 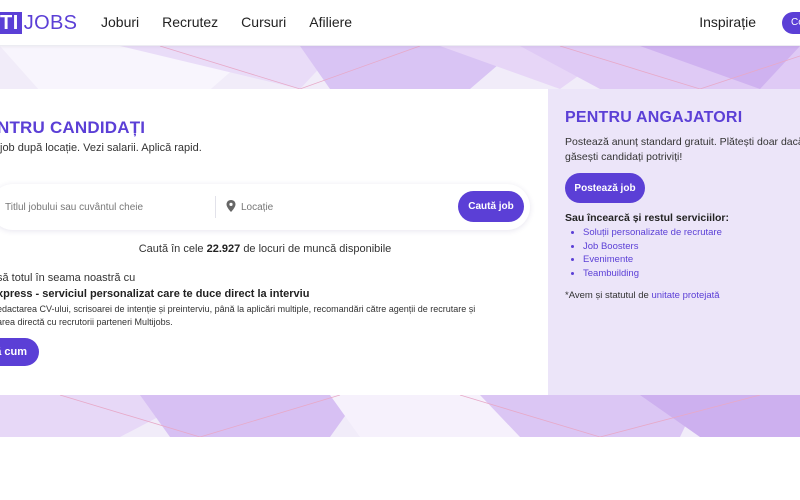 What do you see at coordinates (727, 22) in the screenshot?
I see `nav-inspiratie: Inspirație` at bounding box center [727, 22].